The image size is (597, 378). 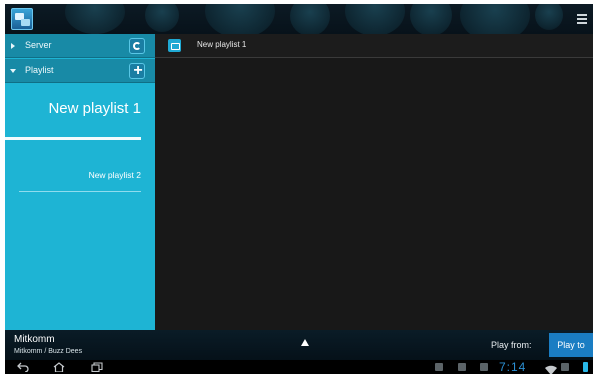 I want to click on now-playing-title: Mitkomm, so click(x=34, y=339).